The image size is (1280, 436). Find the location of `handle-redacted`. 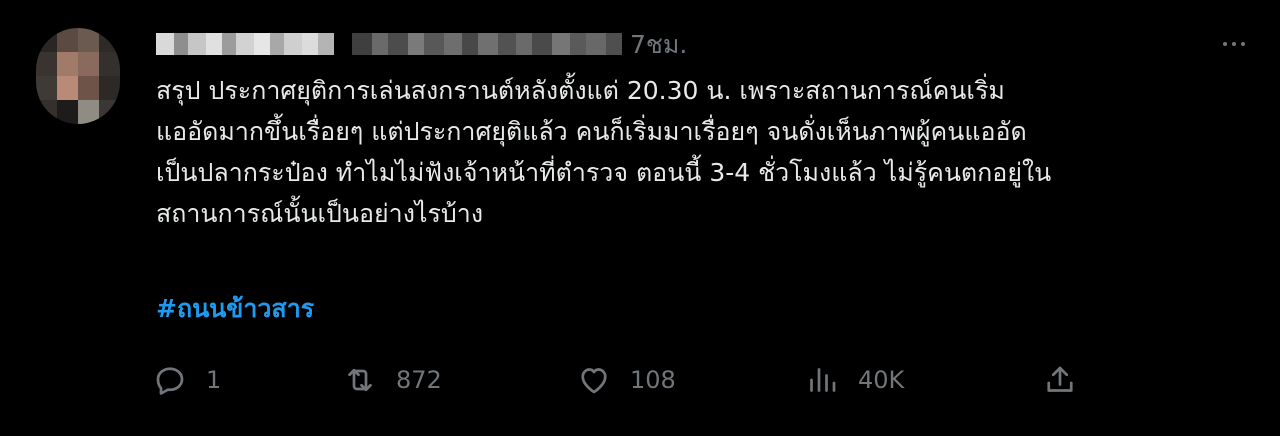

handle-redacted is located at coordinates (487, 44).